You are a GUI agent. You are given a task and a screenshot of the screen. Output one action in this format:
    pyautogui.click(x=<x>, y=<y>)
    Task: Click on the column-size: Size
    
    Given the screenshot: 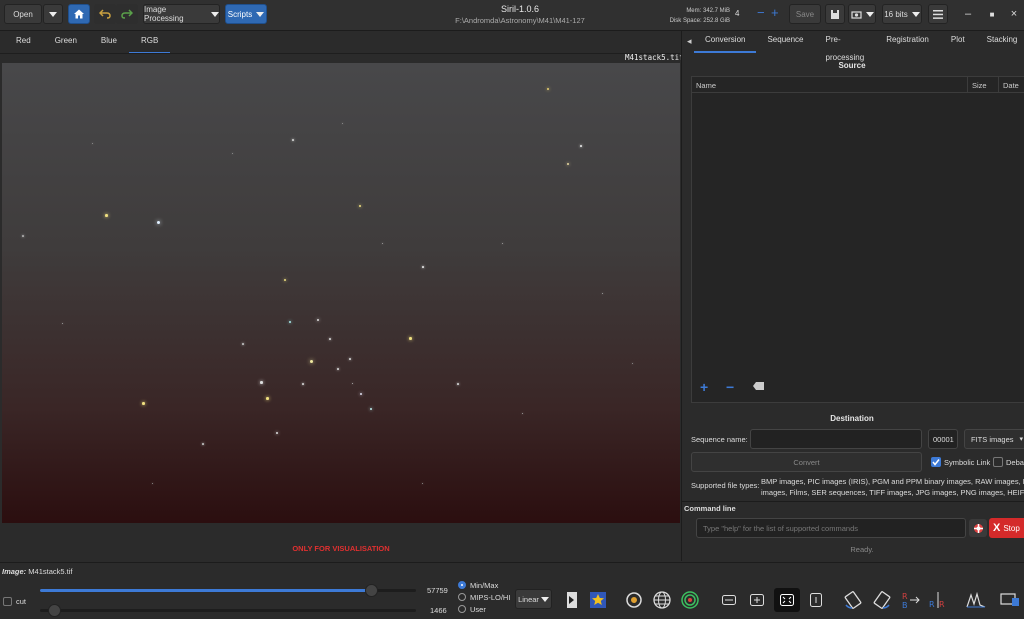 What is the action you would take?
    pyautogui.click(x=979, y=85)
    